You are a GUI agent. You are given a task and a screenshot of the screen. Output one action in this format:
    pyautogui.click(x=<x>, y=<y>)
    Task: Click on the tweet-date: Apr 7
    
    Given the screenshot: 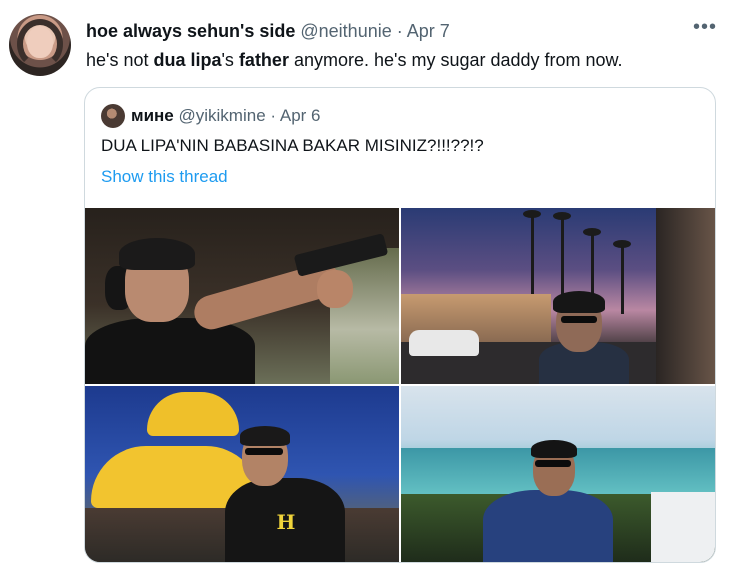 What is the action you would take?
    pyautogui.click(x=428, y=31)
    